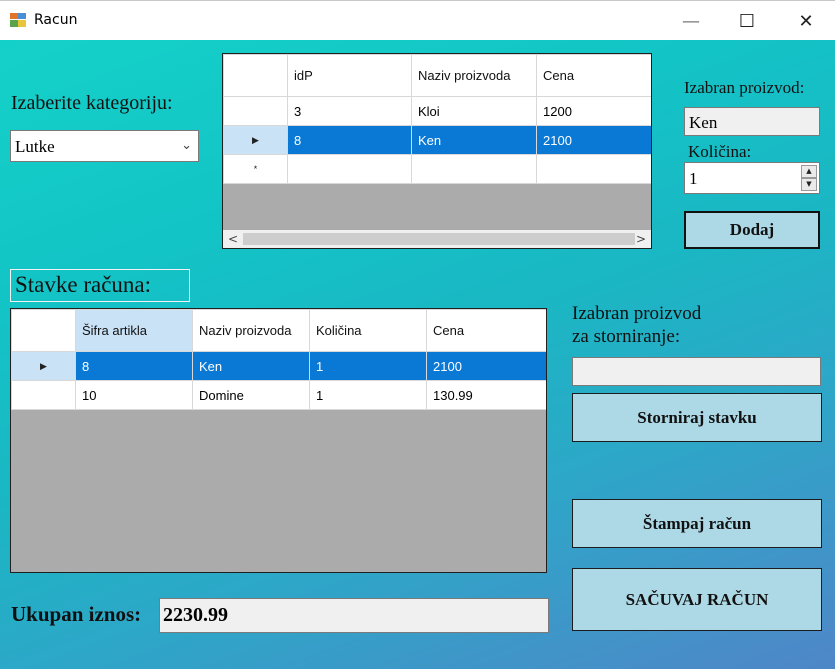 The image size is (835, 669). Describe the element at coordinates (18, 20) in the screenshot. I see `app-icon` at that location.